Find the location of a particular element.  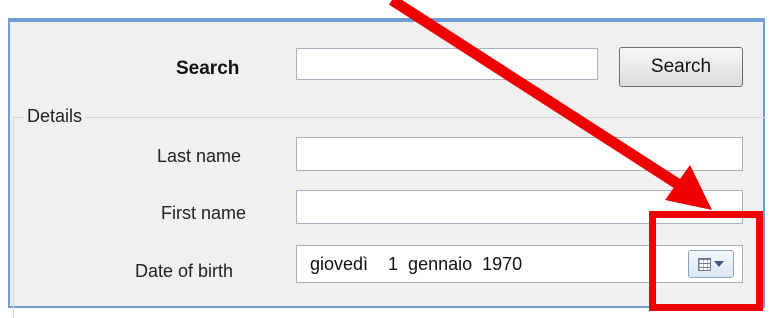

first-name-label: First name is located at coordinates (204, 213).